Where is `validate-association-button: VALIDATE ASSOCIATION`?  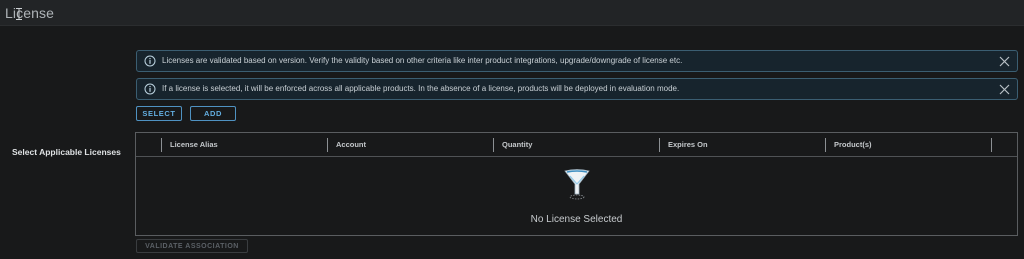
validate-association-button: VALIDATE ASSOCIATION is located at coordinates (192, 246).